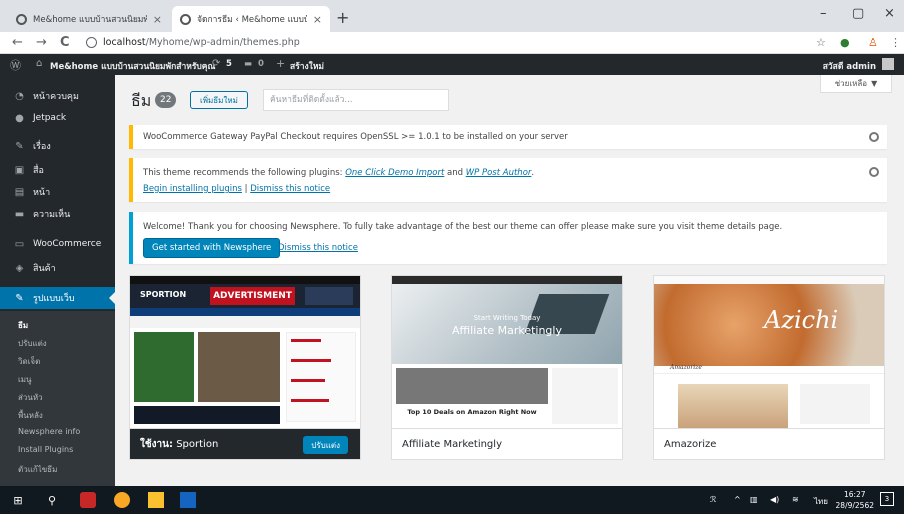 This screenshot has width=904, height=514. What do you see at coordinates (37, 469) in the screenshot?
I see `submenu-item-theme-editor: ตัวแก้ไขธีม` at bounding box center [37, 469].